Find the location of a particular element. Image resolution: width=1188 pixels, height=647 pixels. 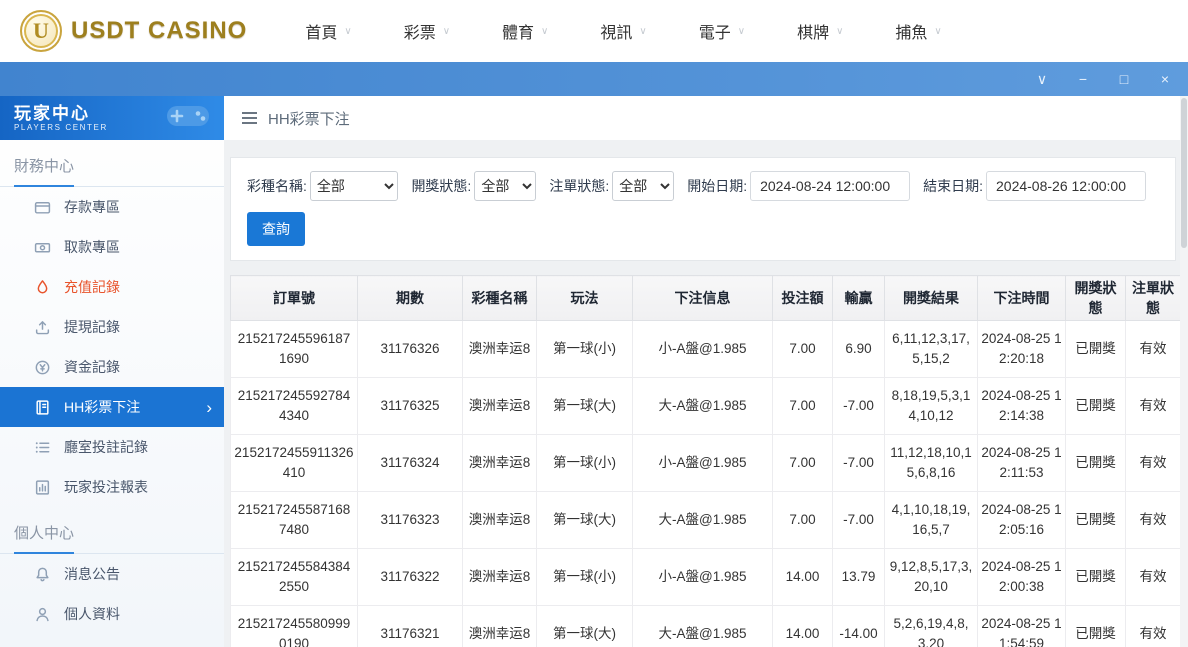

end-date-input is located at coordinates (1066, 186).